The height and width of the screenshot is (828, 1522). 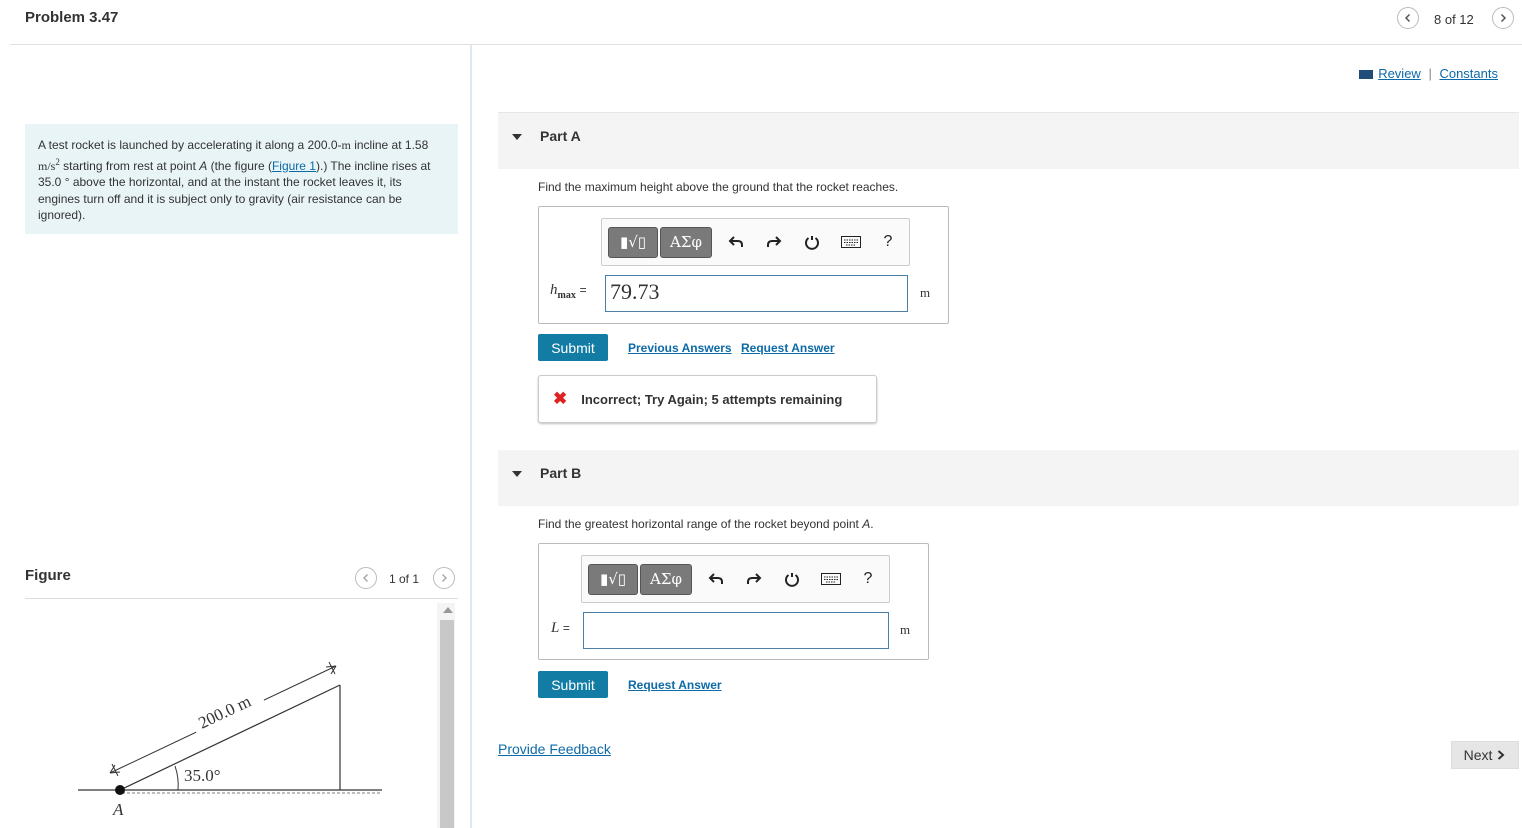 I want to click on angle-label: 35.0°, so click(x=202, y=775).